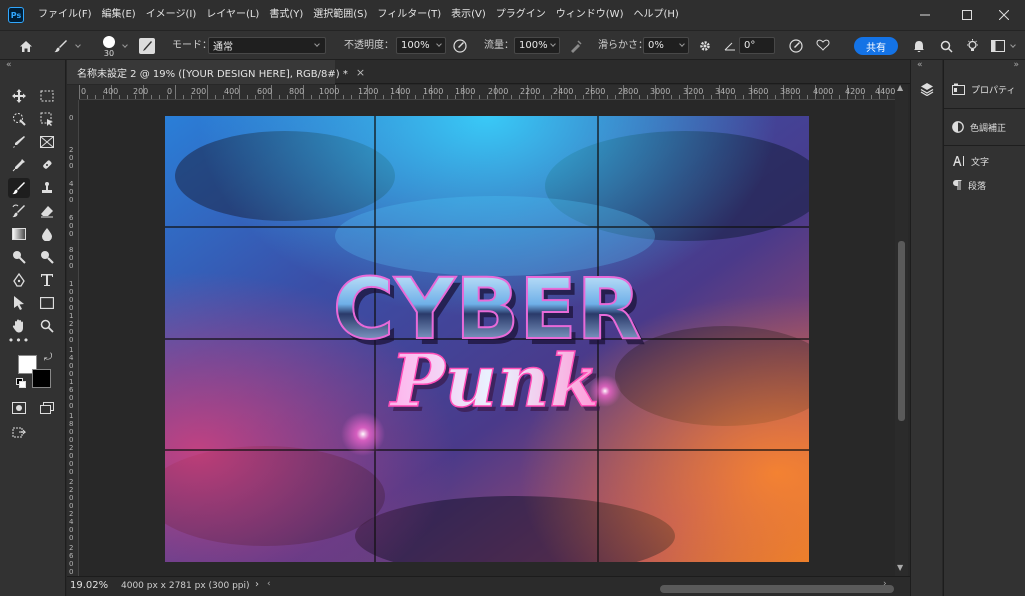 Image resolution: width=1025 pixels, height=596 pixels. What do you see at coordinates (257, 584) in the screenshot?
I see `status-menu-arrow: ›` at bounding box center [257, 584].